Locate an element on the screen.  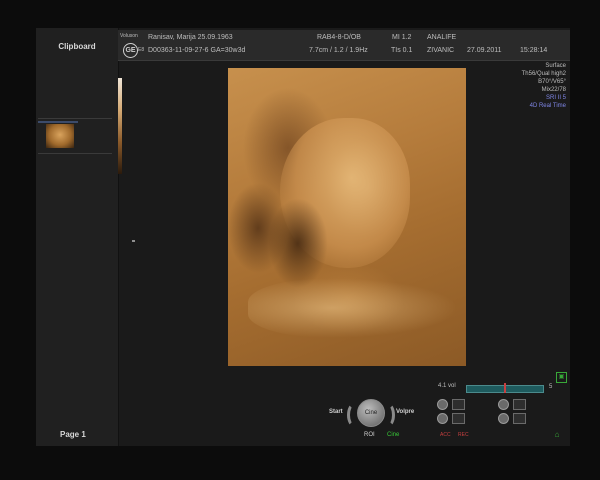
cine-mode-label: Cine is located at coordinates (393, 435).